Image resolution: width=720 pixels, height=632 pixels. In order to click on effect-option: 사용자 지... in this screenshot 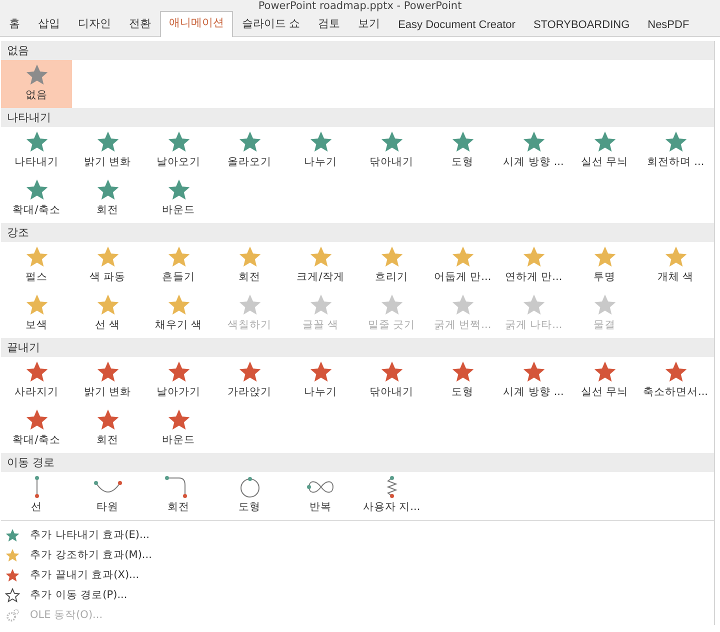, I will do `click(391, 496)`.